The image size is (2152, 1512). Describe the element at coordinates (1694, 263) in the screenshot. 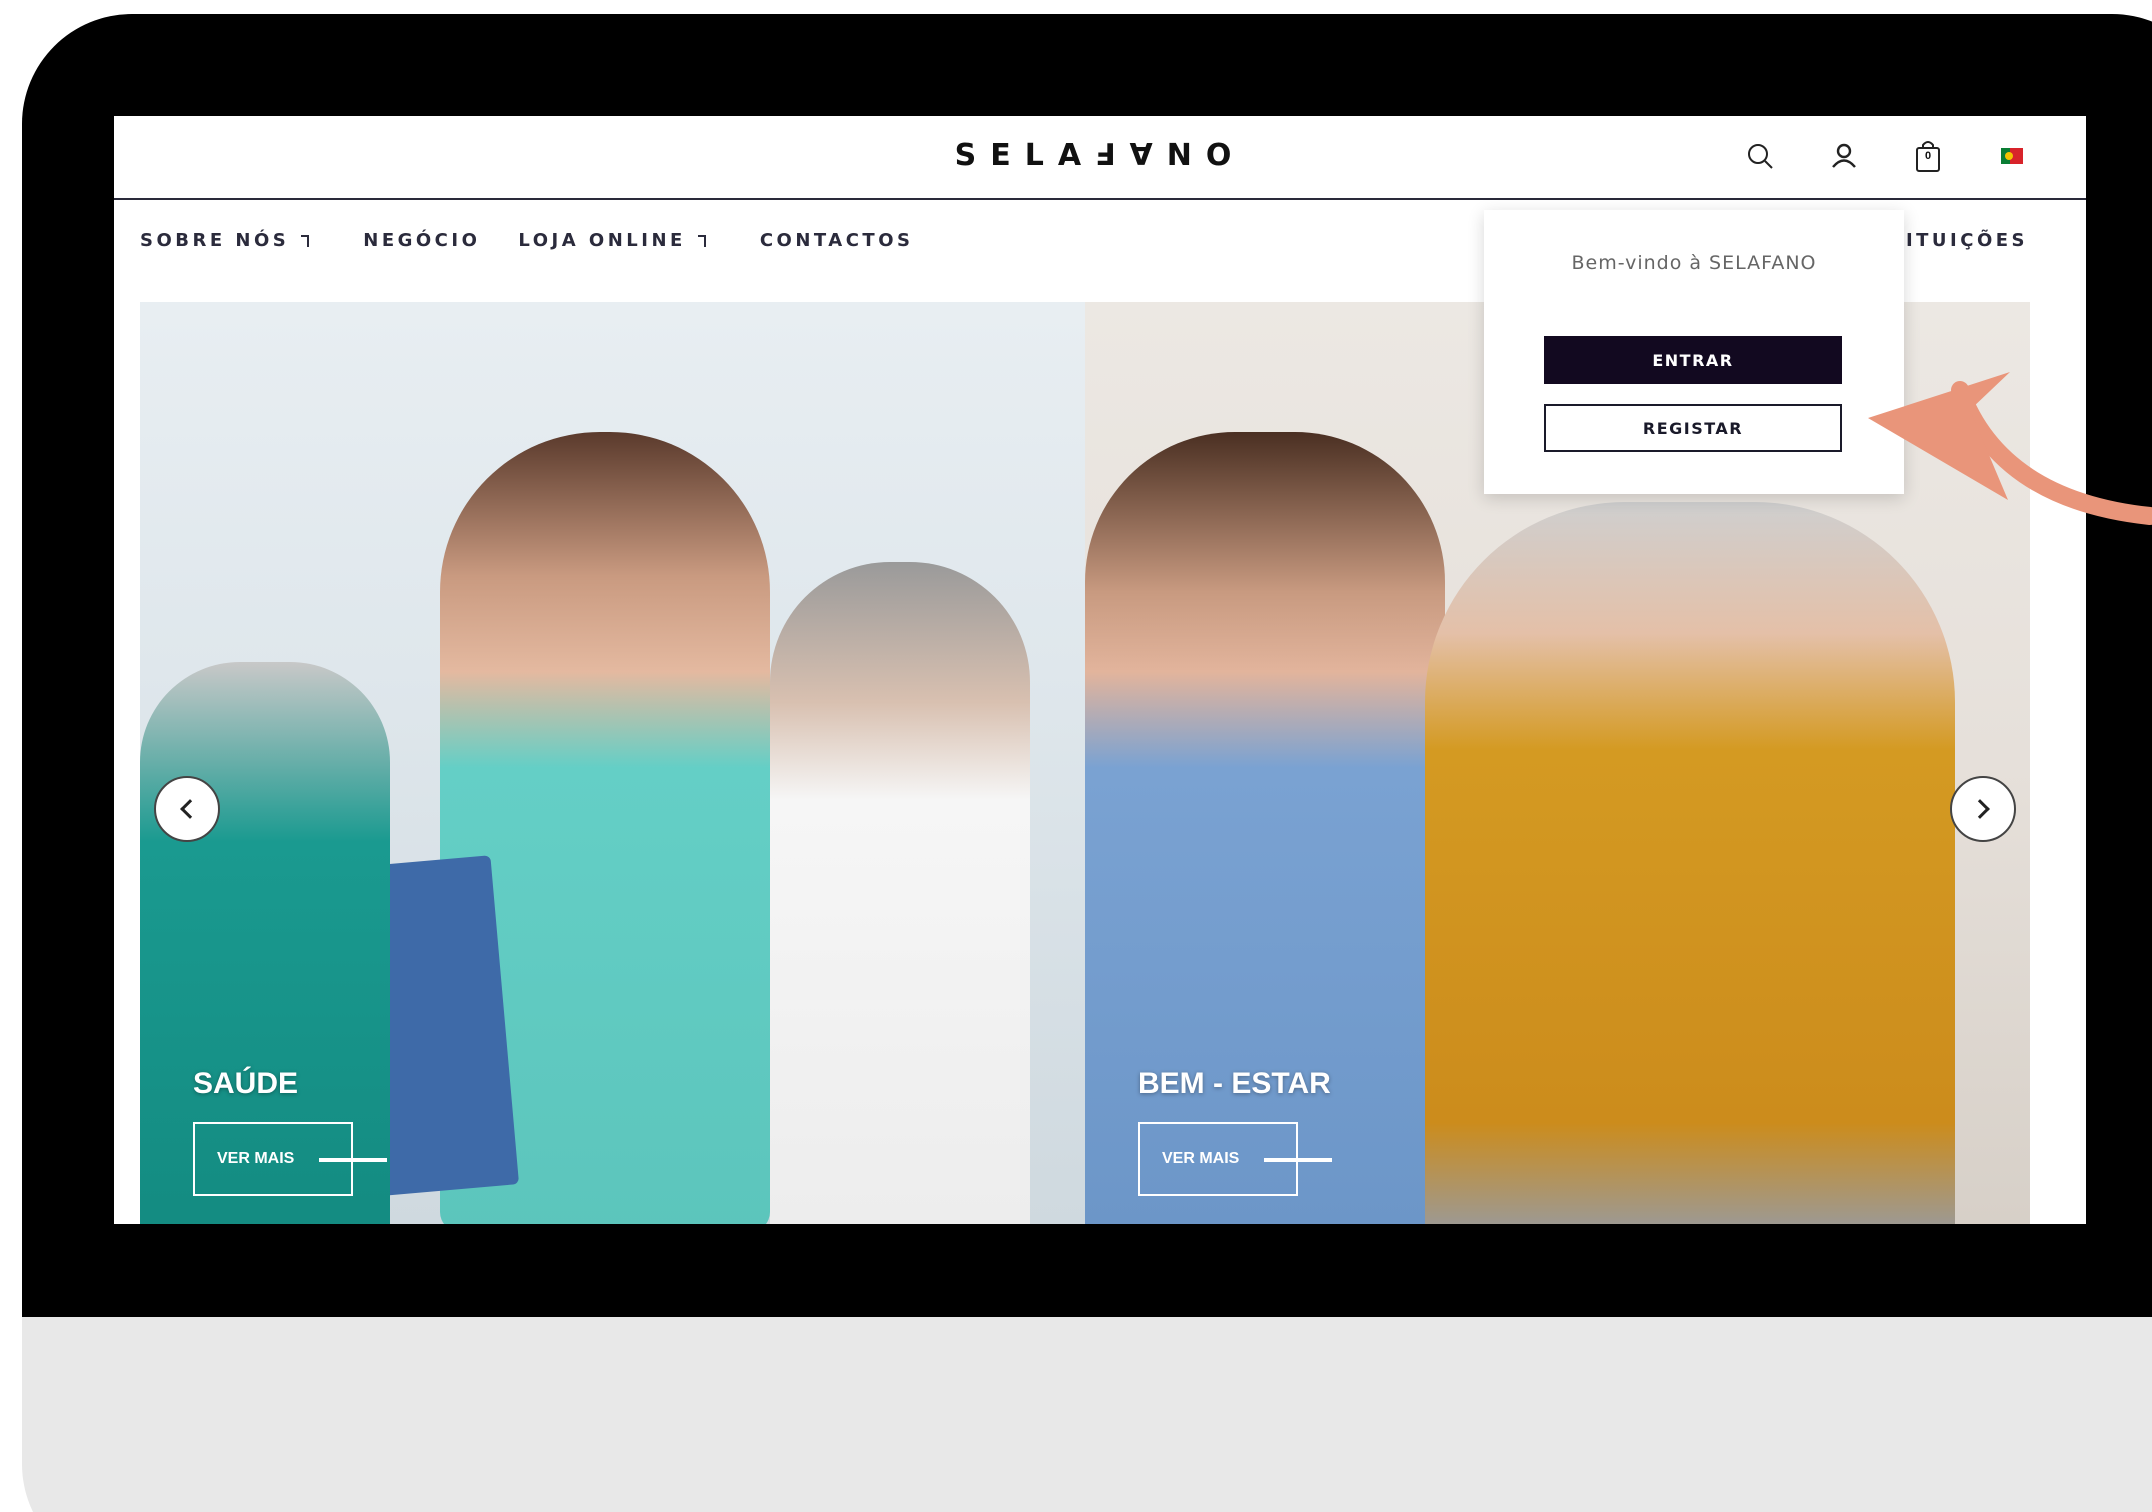

I see `welcome-text: Bem-vindo à SELAFANO` at that location.